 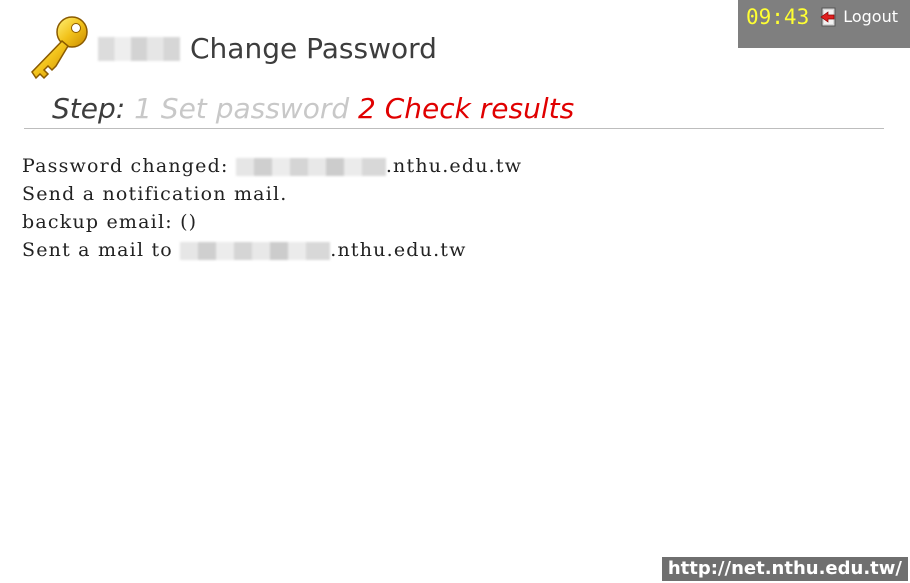 I want to click on top-status-bar: 09:43 Logout, so click(x=824, y=24).